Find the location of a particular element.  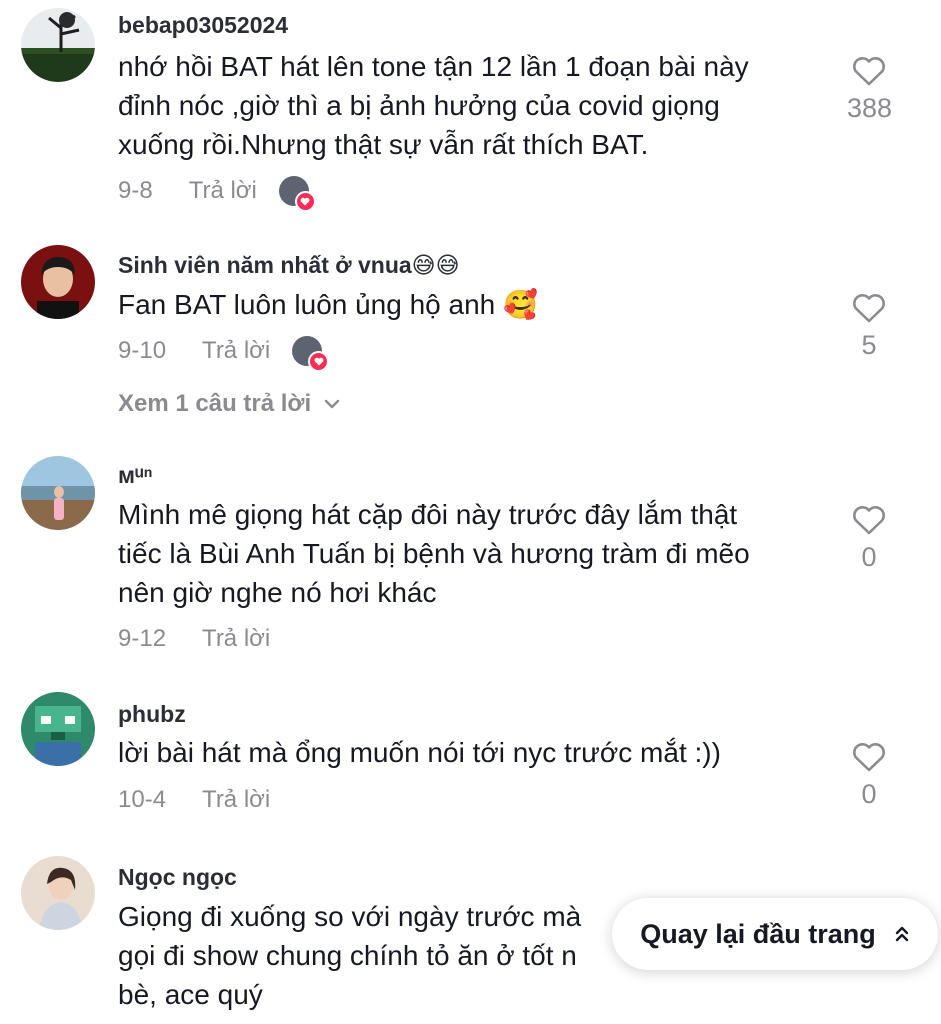

comment-username: bebap03052024 is located at coordinates (203, 25).